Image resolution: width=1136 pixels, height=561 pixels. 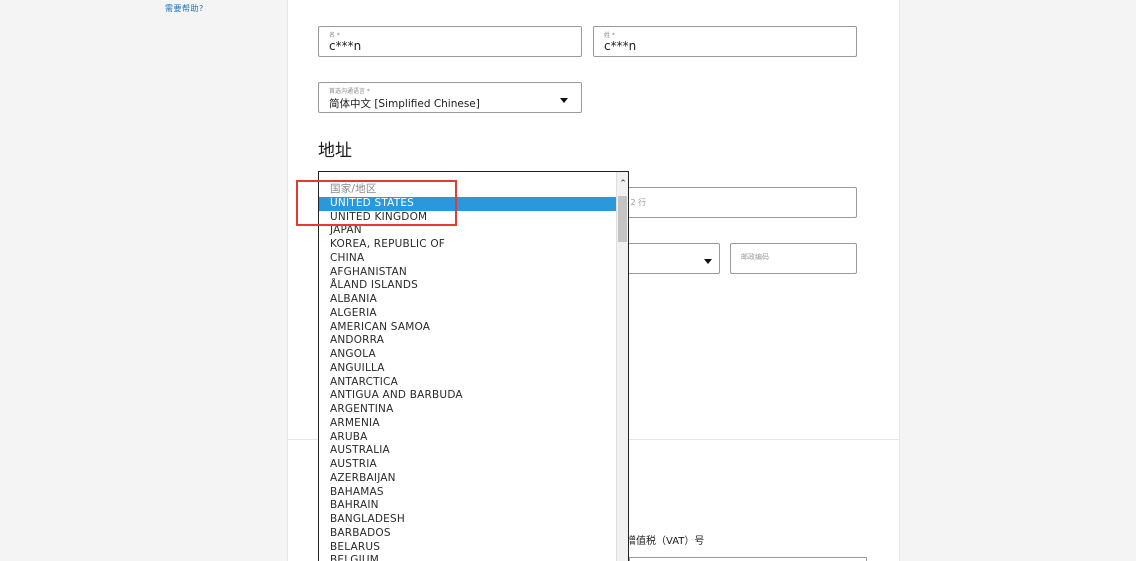 What do you see at coordinates (467, 438) in the screenshot?
I see `country-option: ARUBA` at bounding box center [467, 438].